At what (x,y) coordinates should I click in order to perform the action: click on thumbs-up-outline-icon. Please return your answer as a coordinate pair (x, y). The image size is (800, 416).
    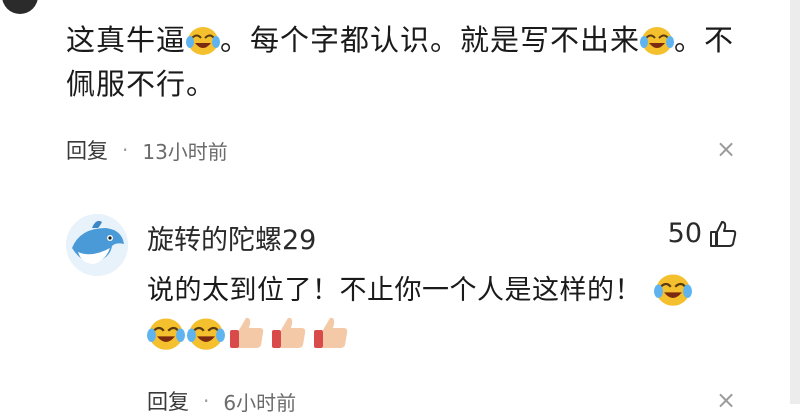
    Looking at the image, I should click on (723, 233).